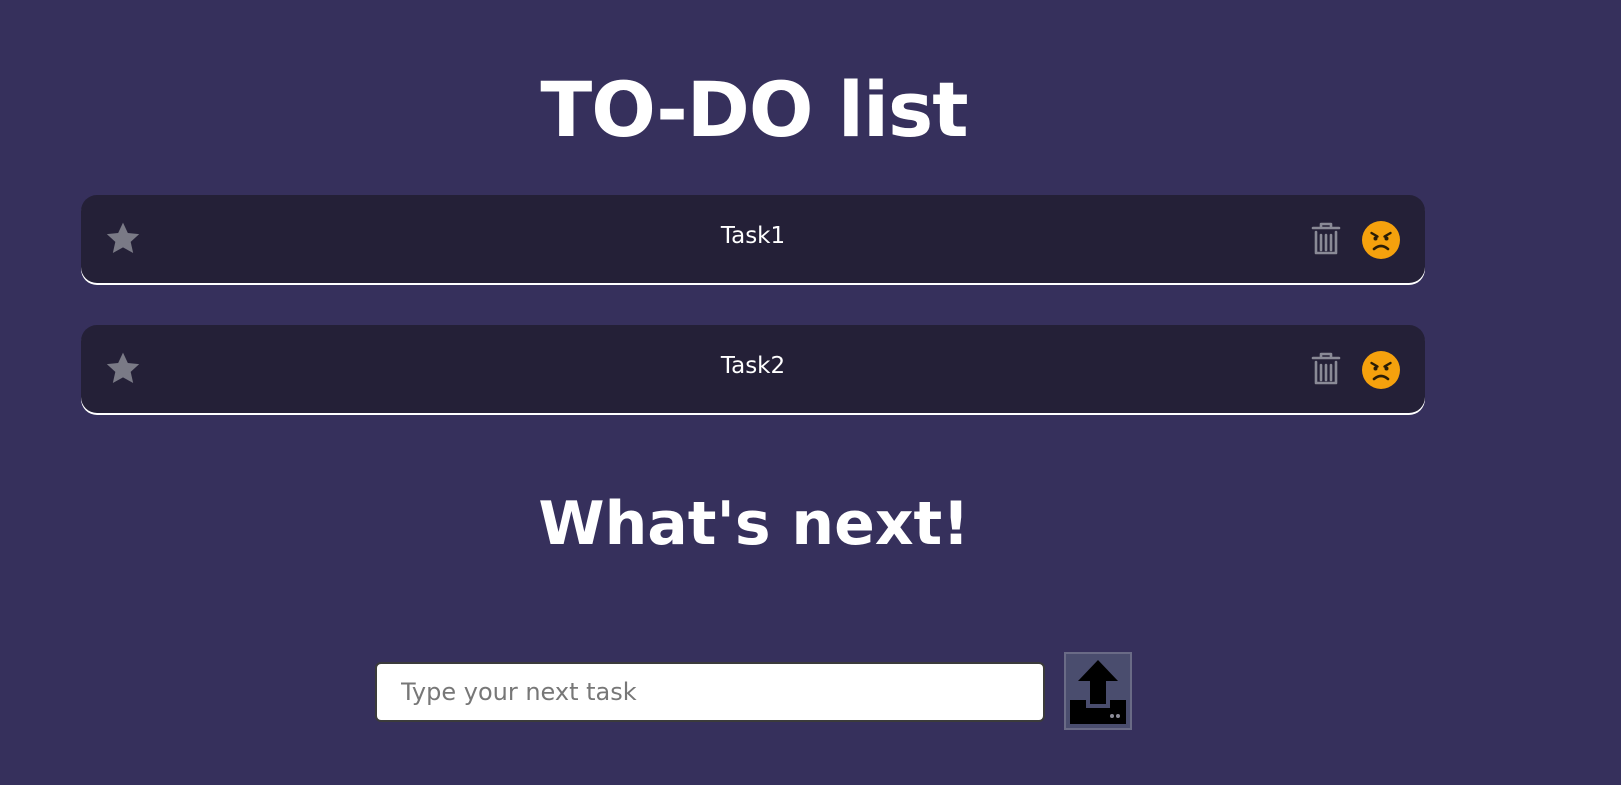 The width and height of the screenshot is (1621, 785). I want to click on task-label: Task1, so click(753, 236).